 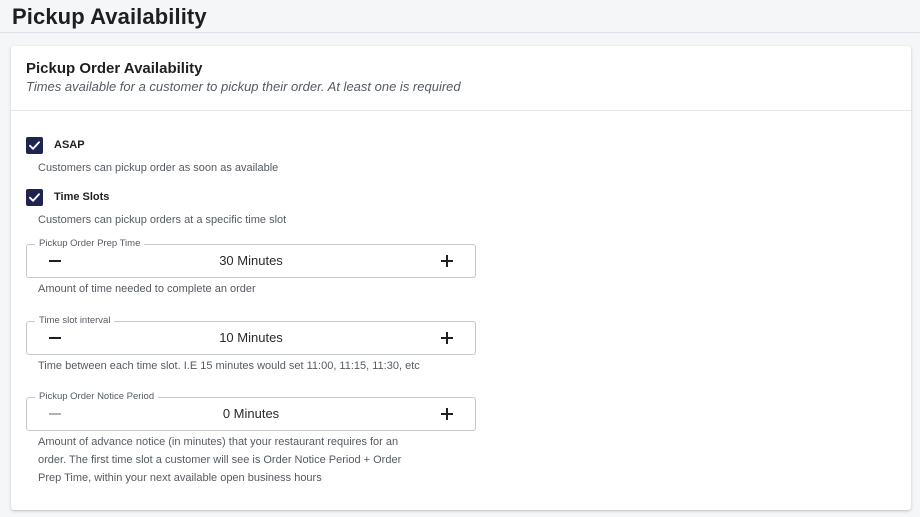 I want to click on notice-period-decrement-button, so click(x=55, y=414).